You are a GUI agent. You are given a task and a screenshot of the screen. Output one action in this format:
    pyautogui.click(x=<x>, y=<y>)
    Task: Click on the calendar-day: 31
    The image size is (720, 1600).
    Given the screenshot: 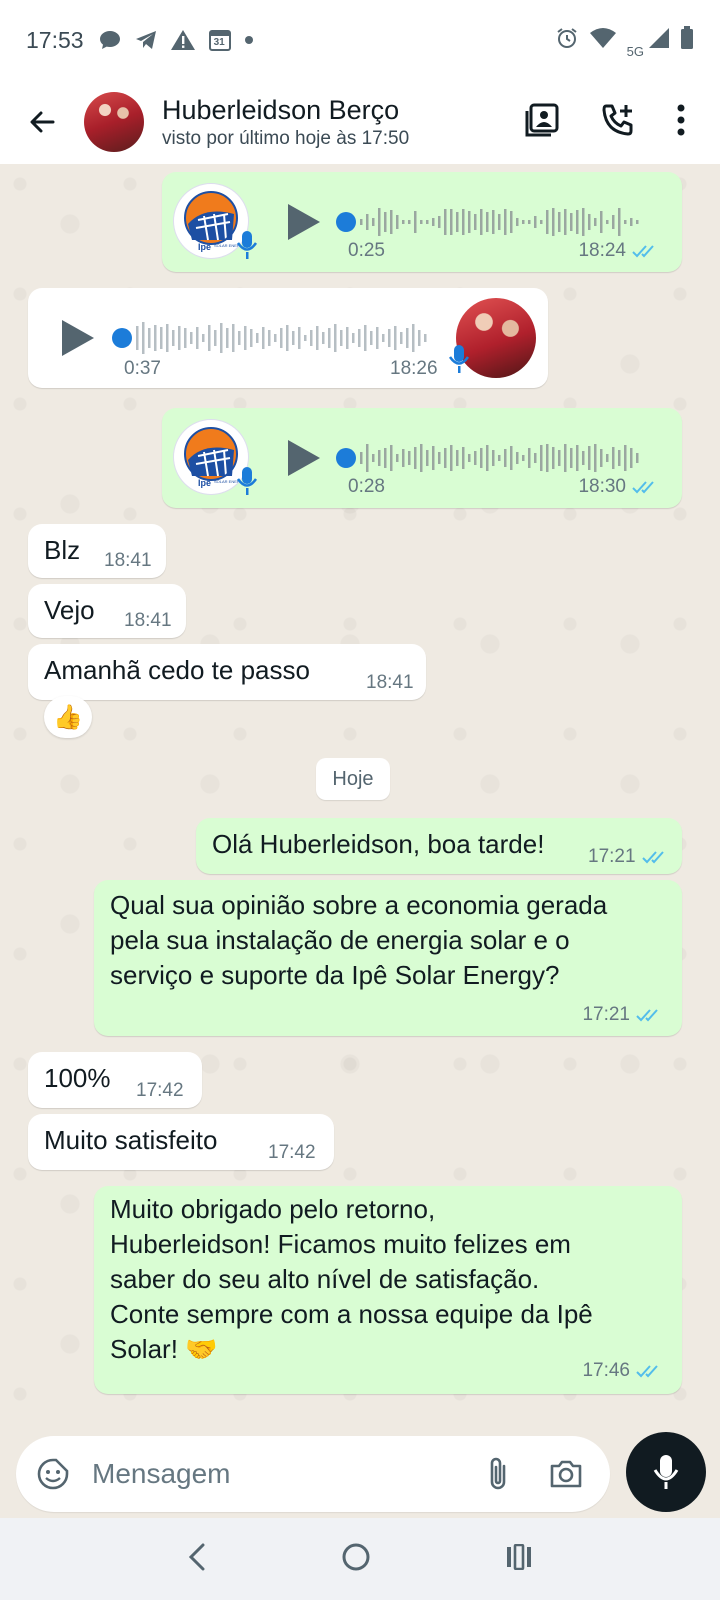 What is the action you would take?
    pyautogui.click(x=219, y=42)
    